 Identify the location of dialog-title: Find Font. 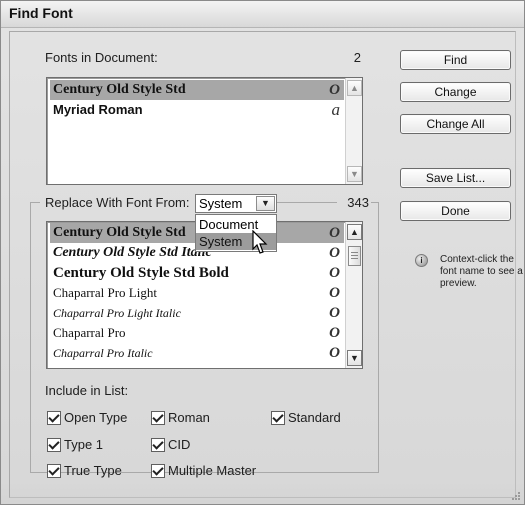
(41, 13).